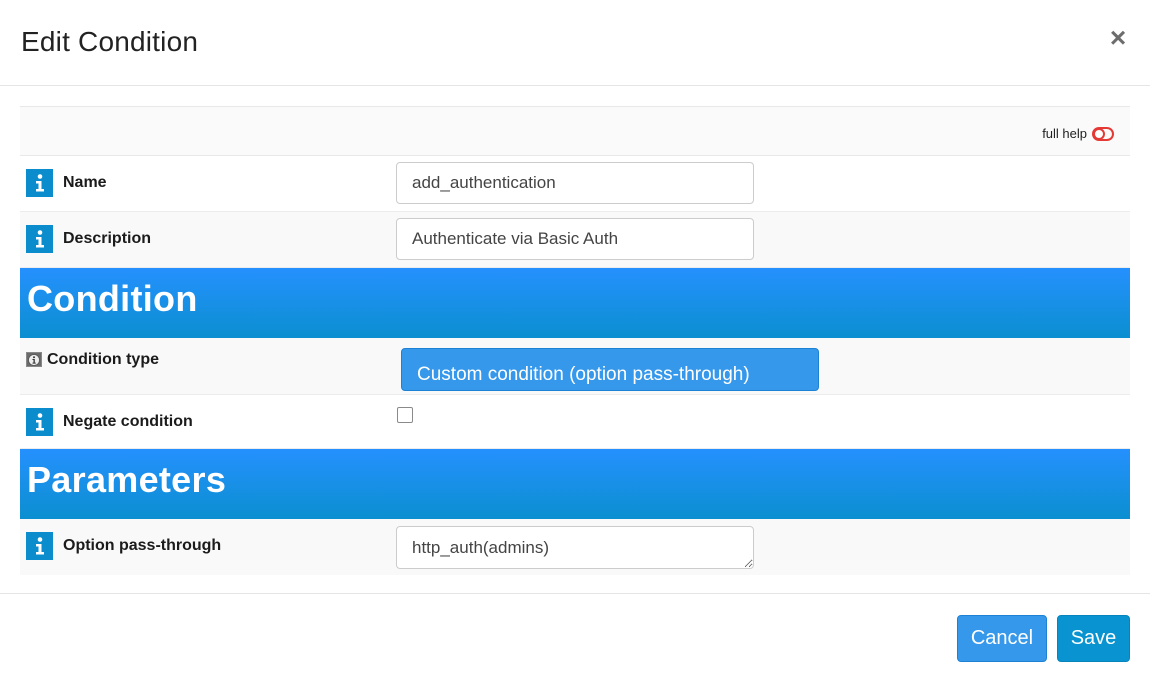  I want to click on name-label: Name, so click(85, 182).